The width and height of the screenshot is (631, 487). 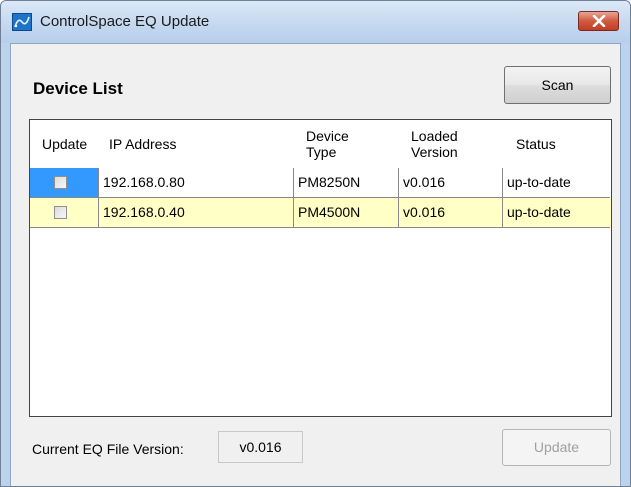 What do you see at coordinates (556, 447) in the screenshot?
I see `update-button: Update` at bounding box center [556, 447].